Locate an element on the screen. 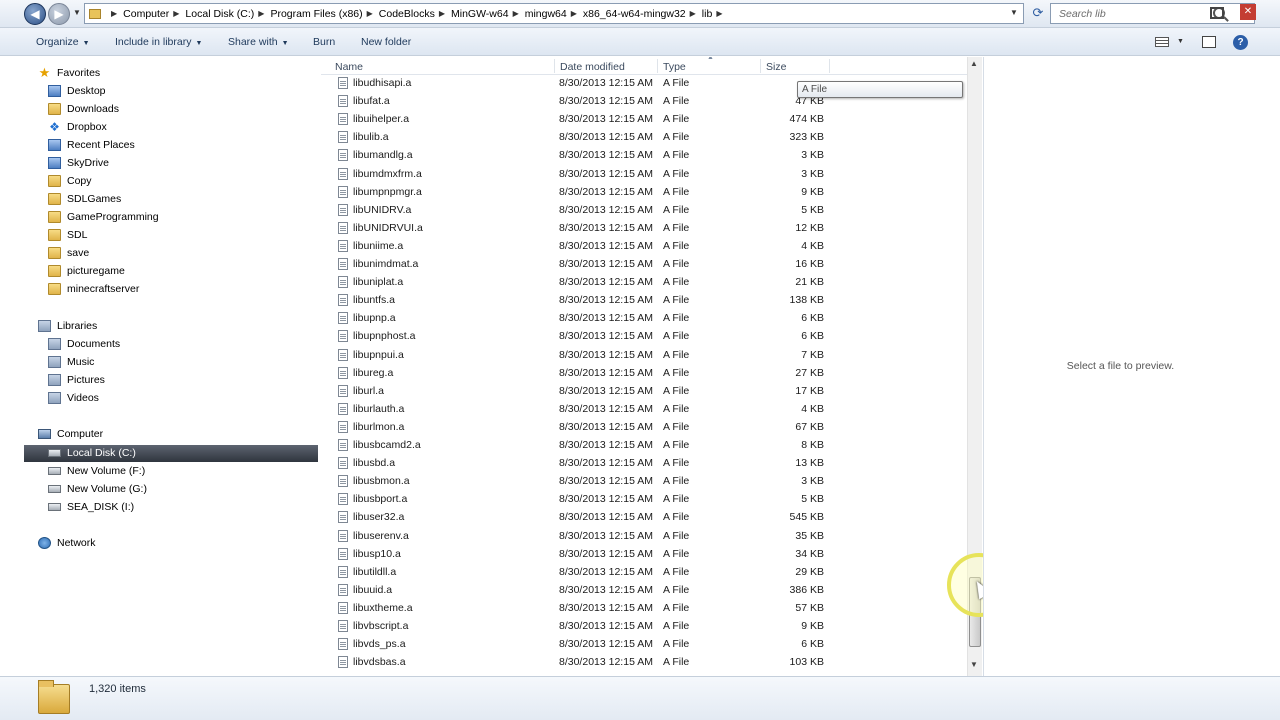 Image resolution: width=1280 pixels, height=720 pixels. table-row: liburlmon.a 8/30/2013 12:15 AM A File 67 KB is located at coordinates (644, 427).